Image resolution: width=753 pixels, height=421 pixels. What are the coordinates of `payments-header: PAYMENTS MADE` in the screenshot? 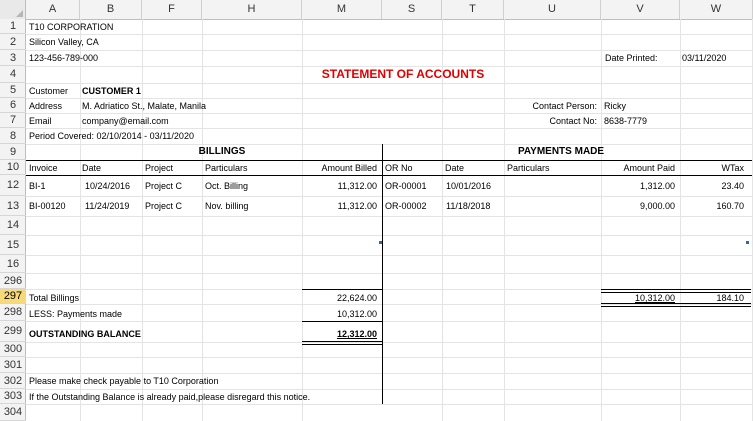 It's located at (561, 151).